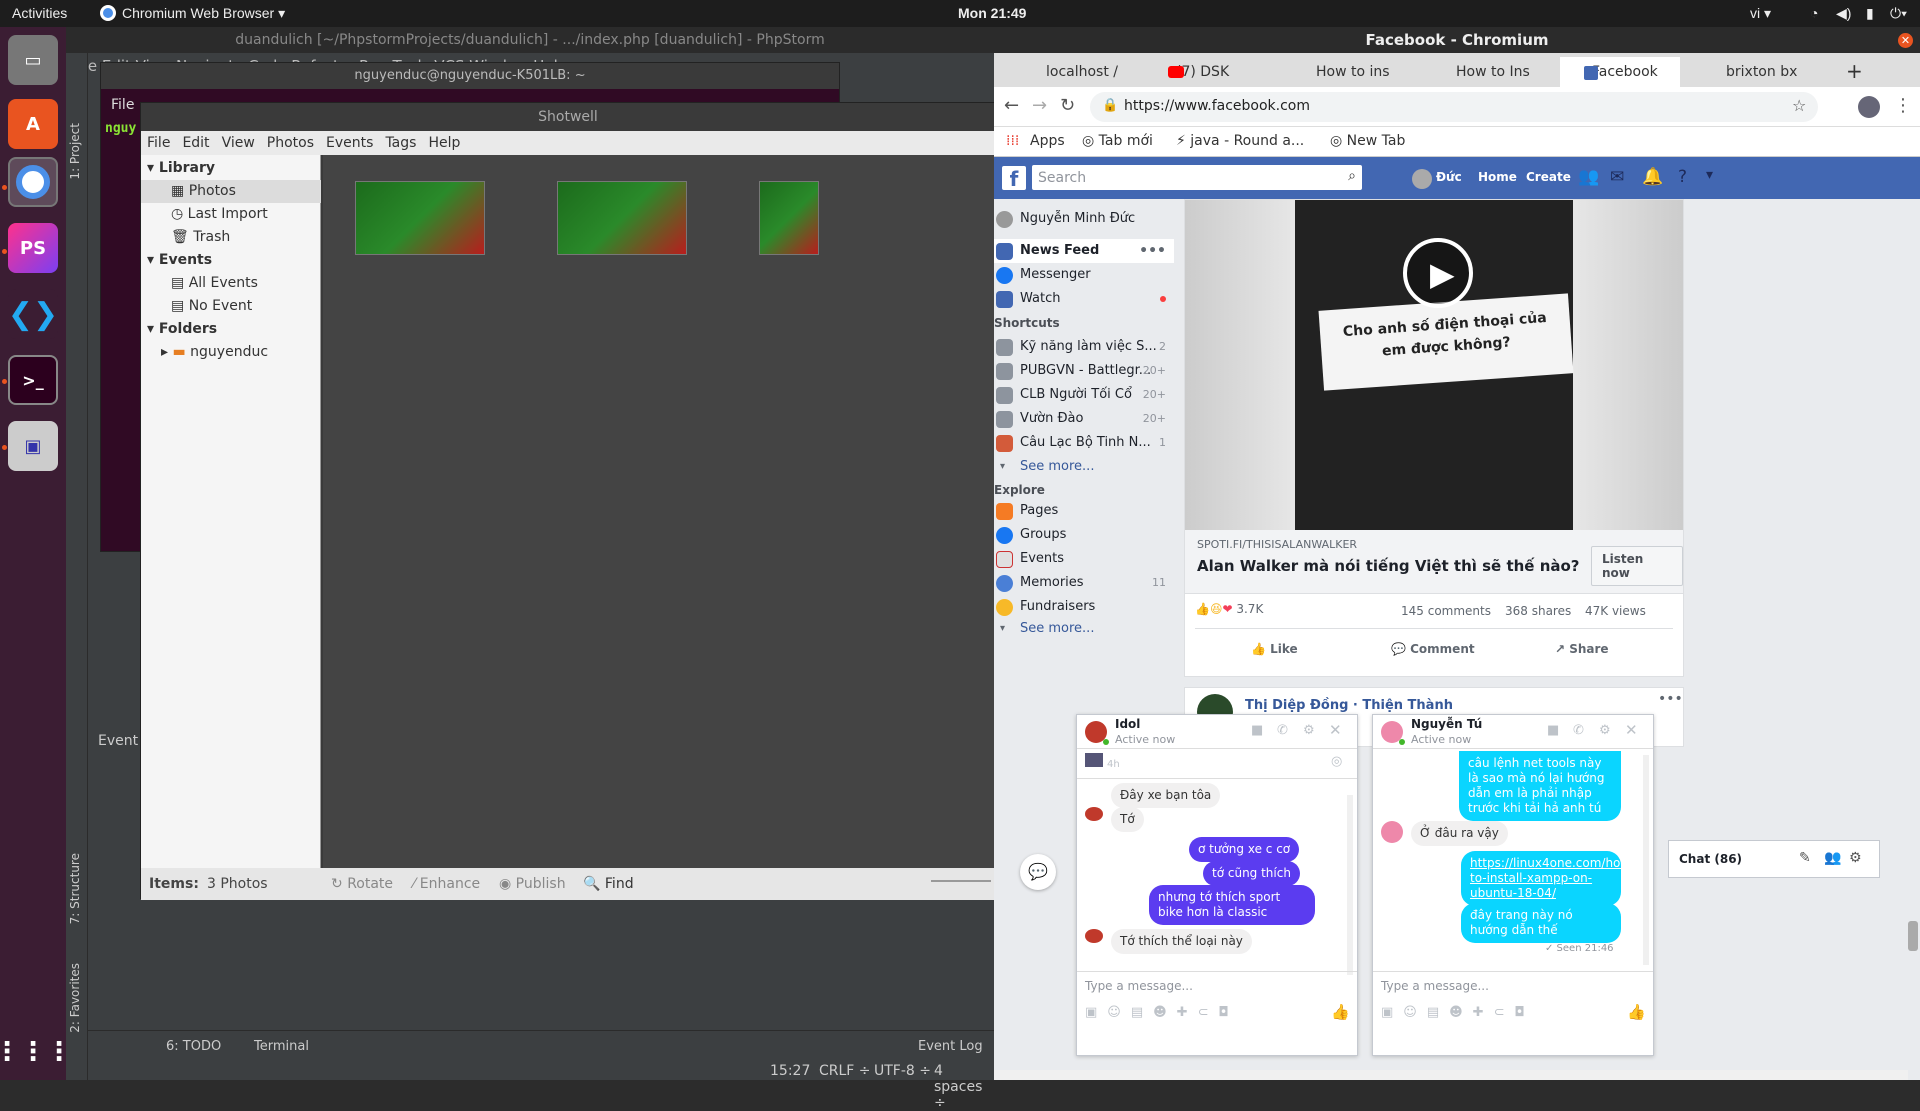 The height and width of the screenshot is (1111, 1920). I want to click on publish-button: ◉ Publish, so click(532, 884).